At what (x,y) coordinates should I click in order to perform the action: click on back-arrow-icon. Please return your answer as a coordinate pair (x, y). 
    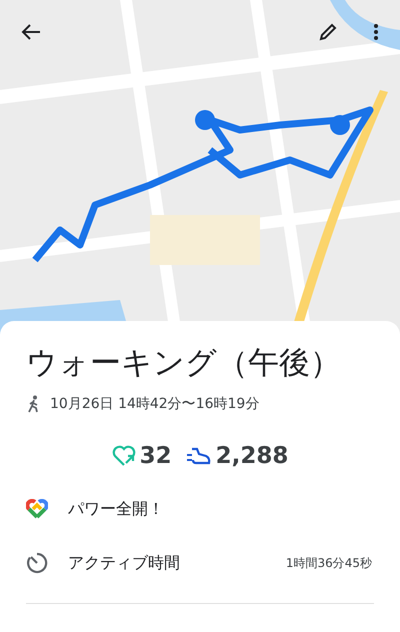
    Looking at the image, I should click on (31, 32).